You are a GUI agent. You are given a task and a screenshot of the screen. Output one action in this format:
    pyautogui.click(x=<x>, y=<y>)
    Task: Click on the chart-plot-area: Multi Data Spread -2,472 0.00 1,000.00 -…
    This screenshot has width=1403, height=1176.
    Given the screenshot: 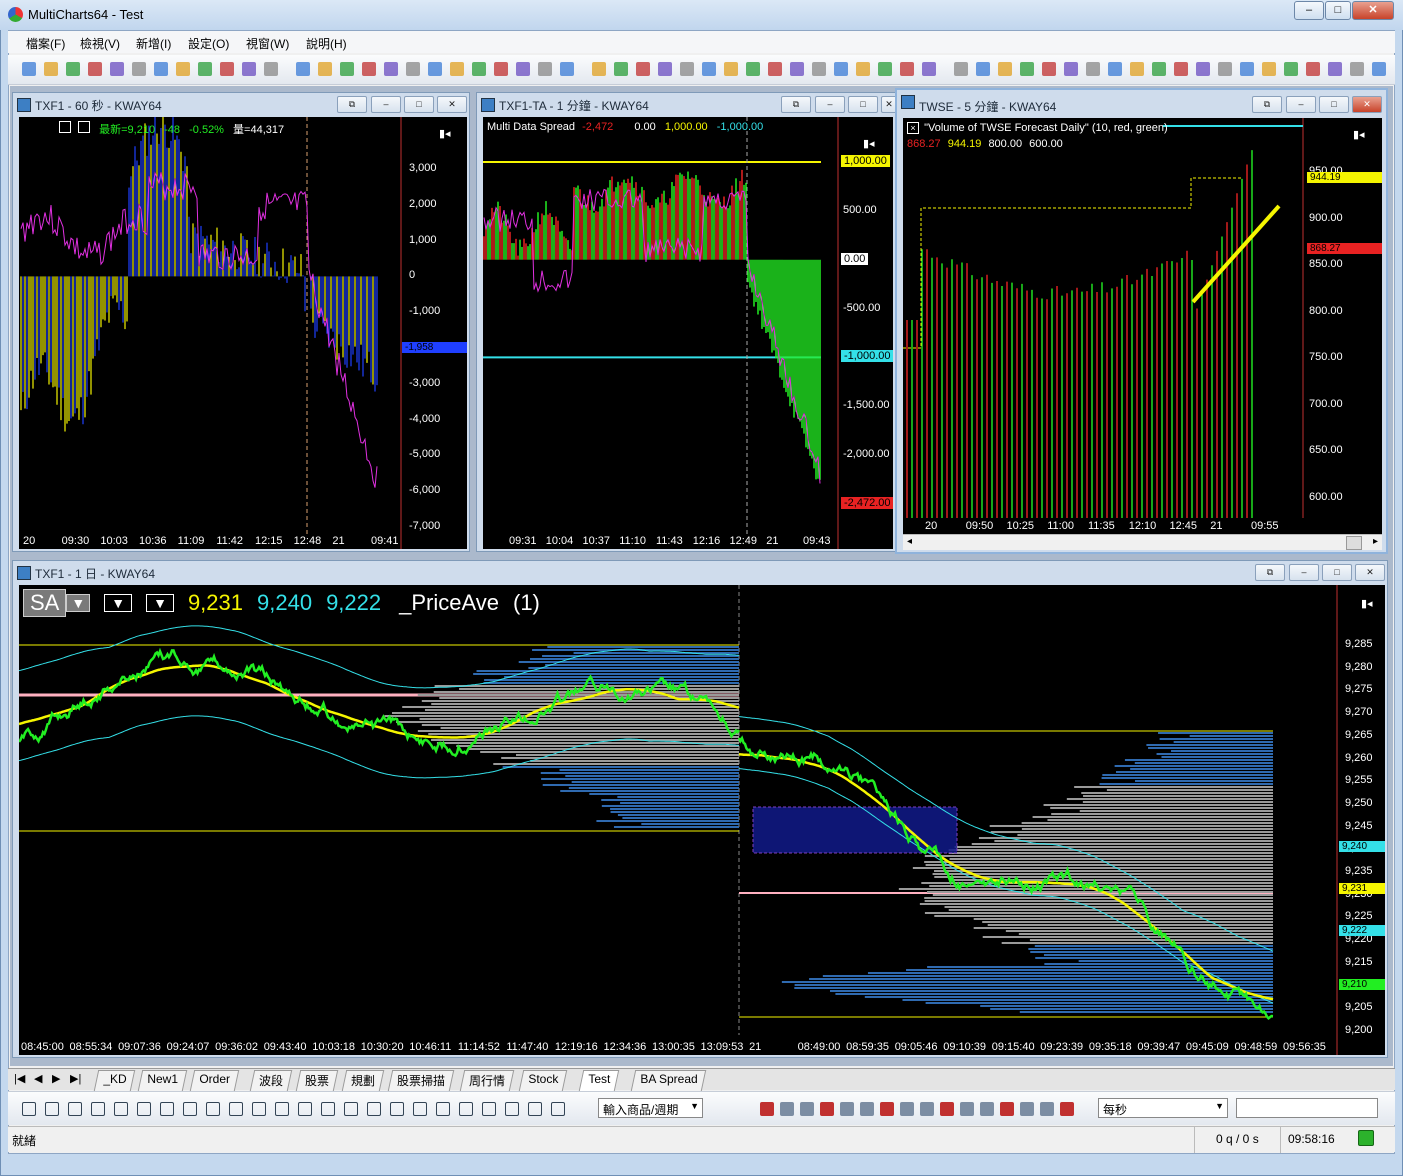 What is the action you would take?
    pyautogui.click(x=688, y=333)
    